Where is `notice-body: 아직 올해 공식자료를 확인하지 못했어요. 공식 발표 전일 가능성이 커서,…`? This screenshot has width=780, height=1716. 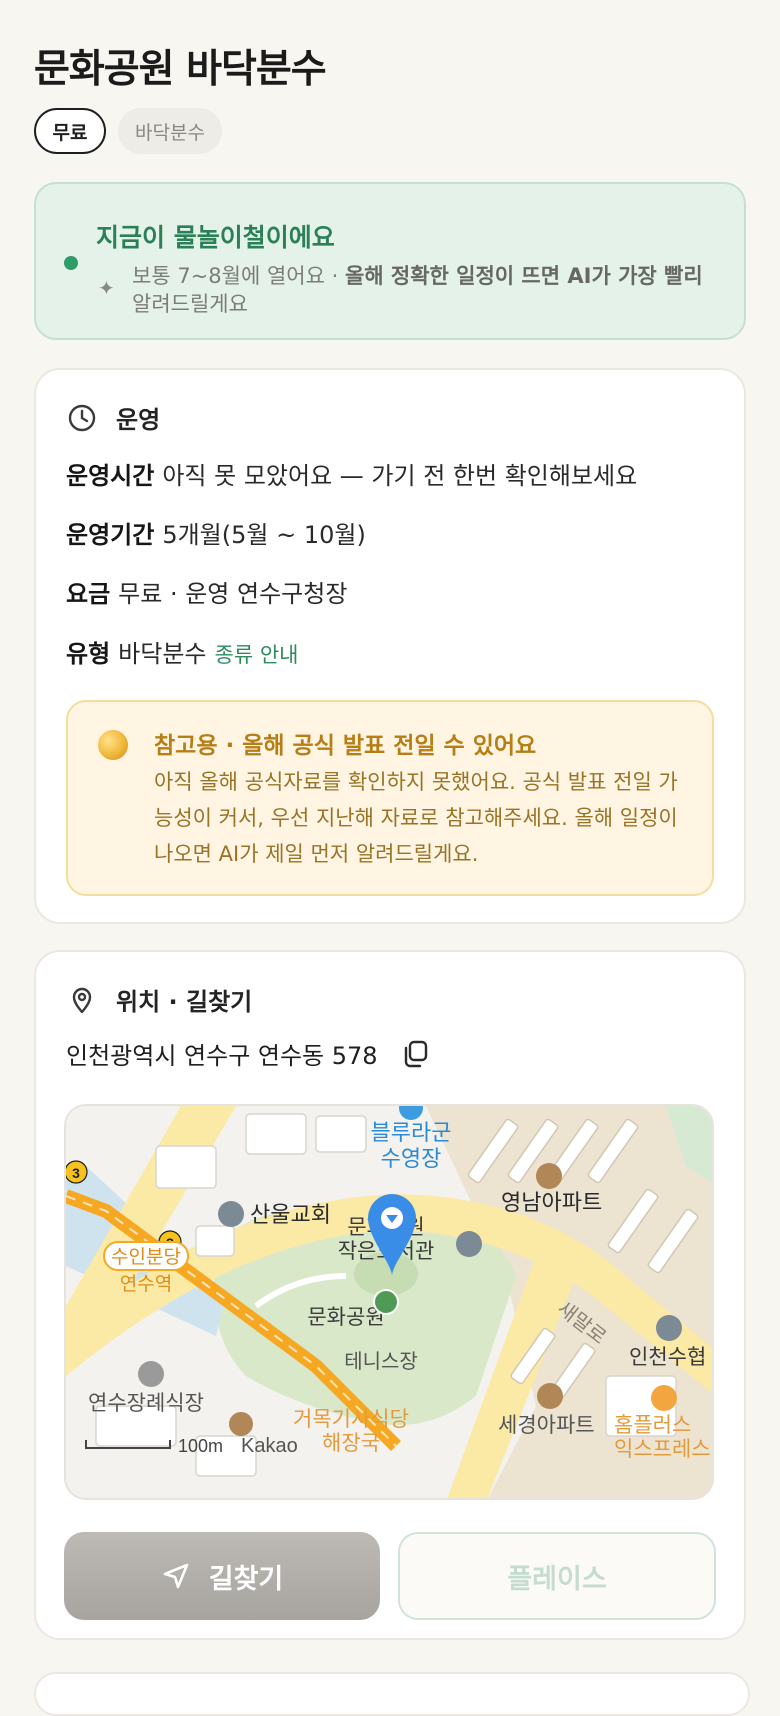
notice-body: 아직 올해 공식자료를 확인하지 못했어요. 공식 발표 전일 가능성이 커서,… is located at coordinates (416, 818).